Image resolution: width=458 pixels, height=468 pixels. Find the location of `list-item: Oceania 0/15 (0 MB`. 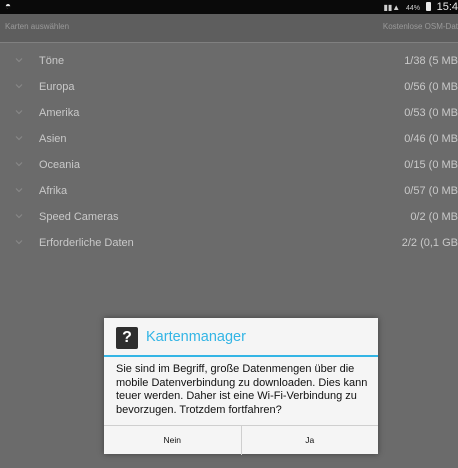

list-item: Oceania 0/15 (0 MB is located at coordinates (229, 166).